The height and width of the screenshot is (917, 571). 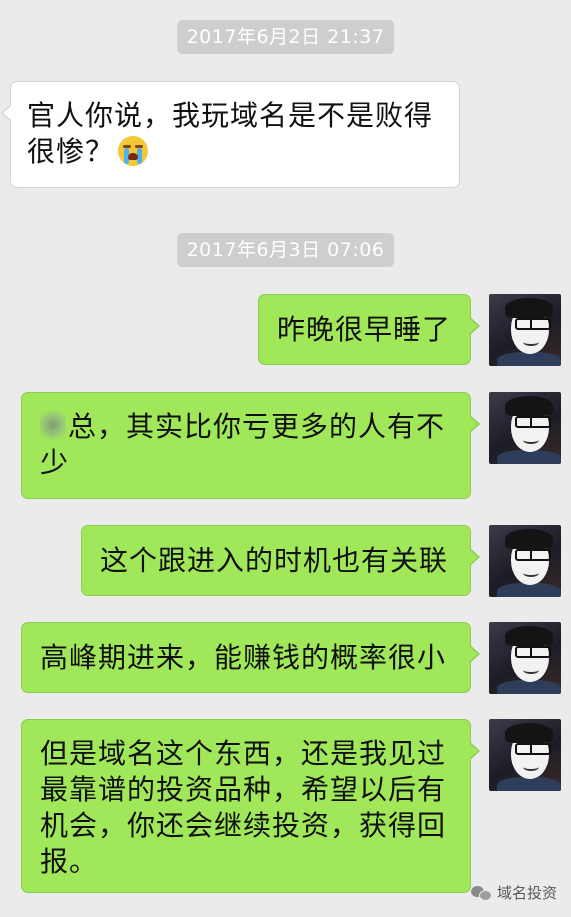 I want to click on message-text: 高峰期进来，能赚钱的概率很小, so click(x=243, y=657).